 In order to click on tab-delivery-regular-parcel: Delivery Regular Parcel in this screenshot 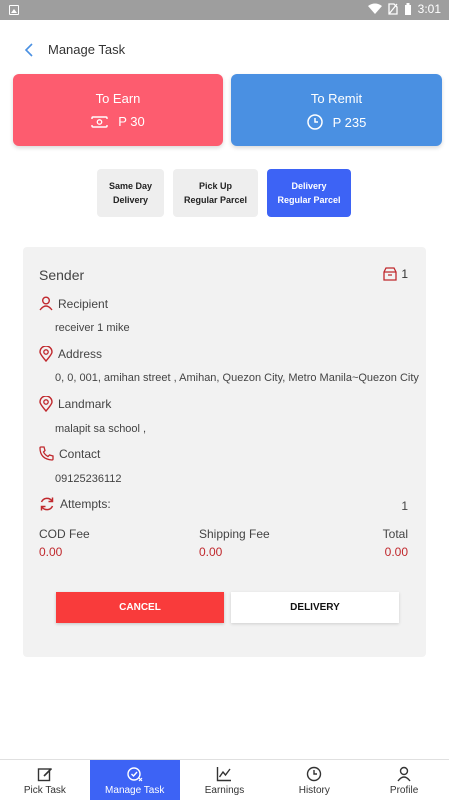, I will do `click(309, 193)`.